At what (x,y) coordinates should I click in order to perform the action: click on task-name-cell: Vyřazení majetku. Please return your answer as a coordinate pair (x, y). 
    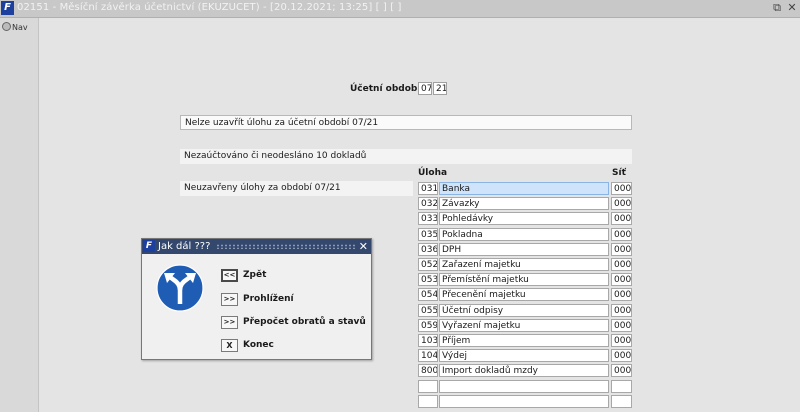
    Looking at the image, I should click on (524, 325).